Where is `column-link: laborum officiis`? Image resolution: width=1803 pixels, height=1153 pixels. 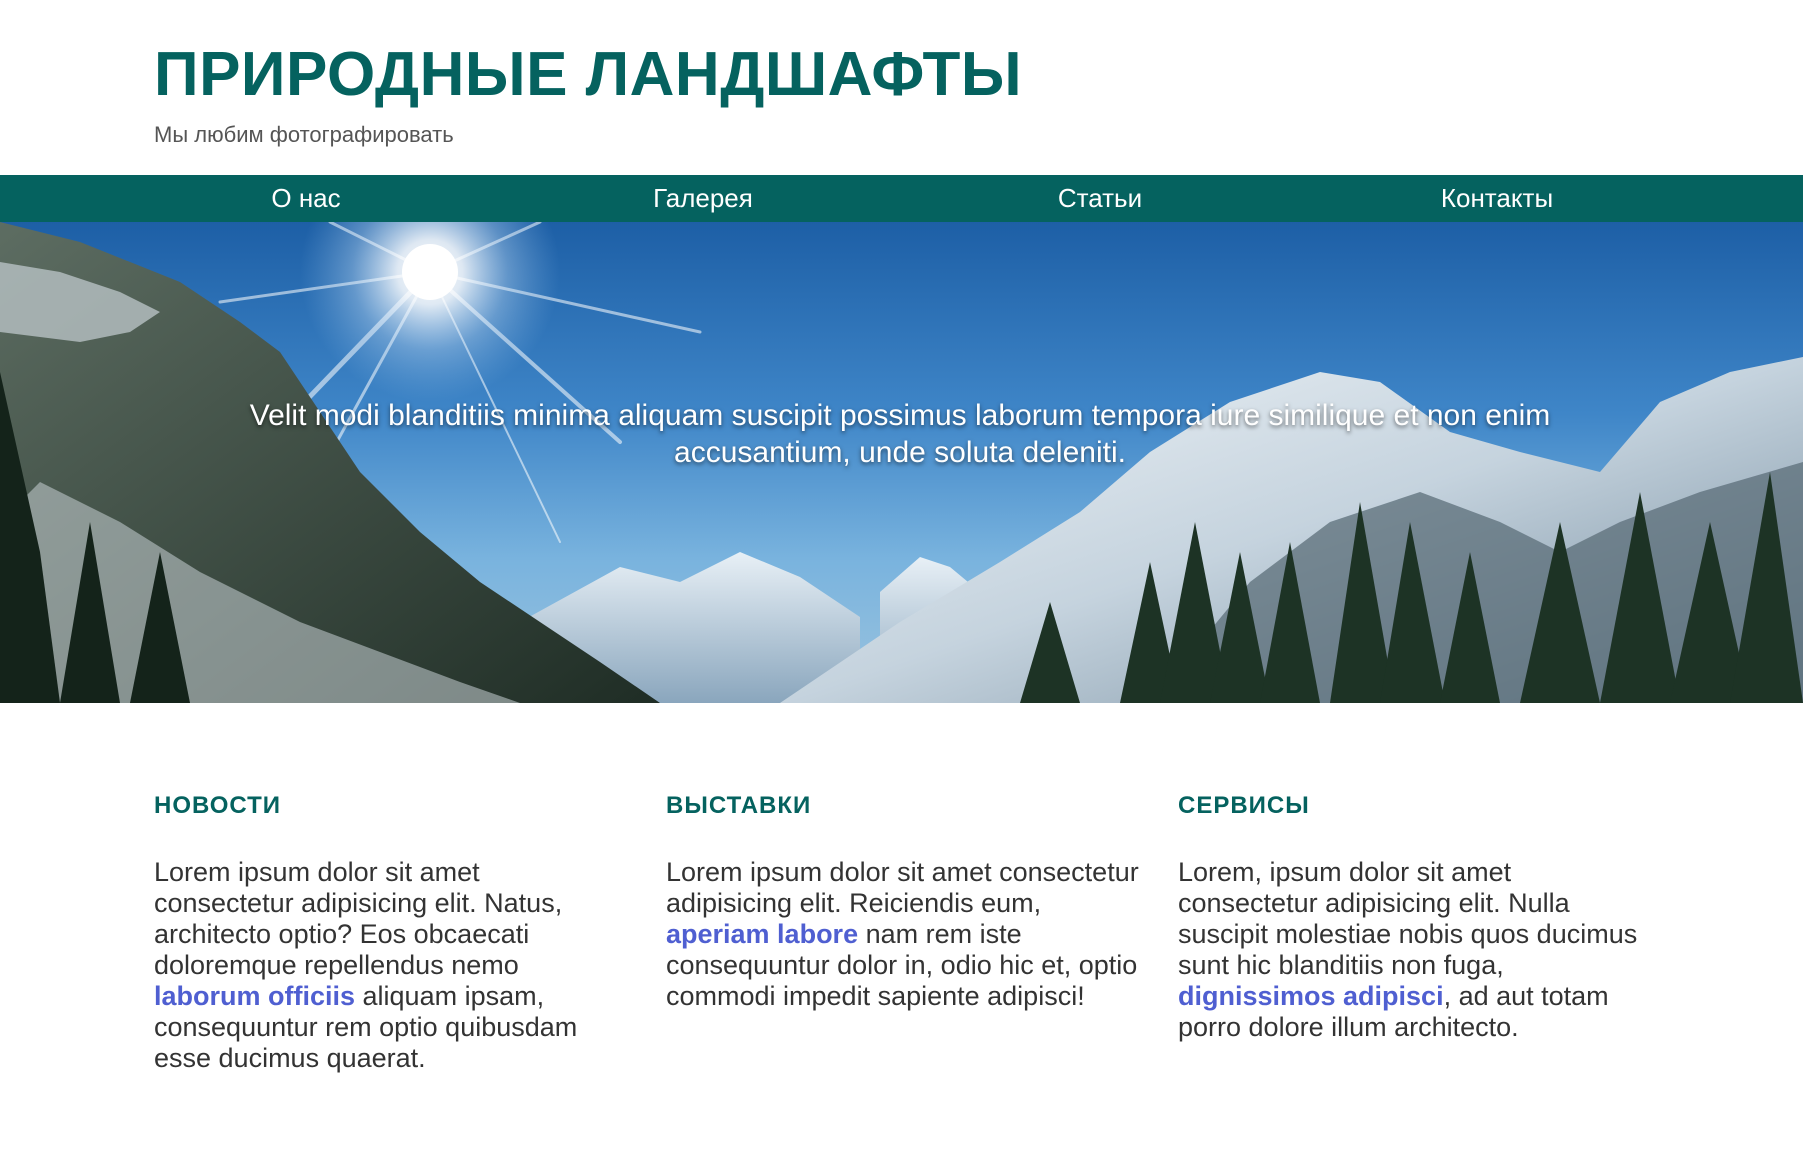
column-link: laborum officiis is located at coordinates (254, 996).